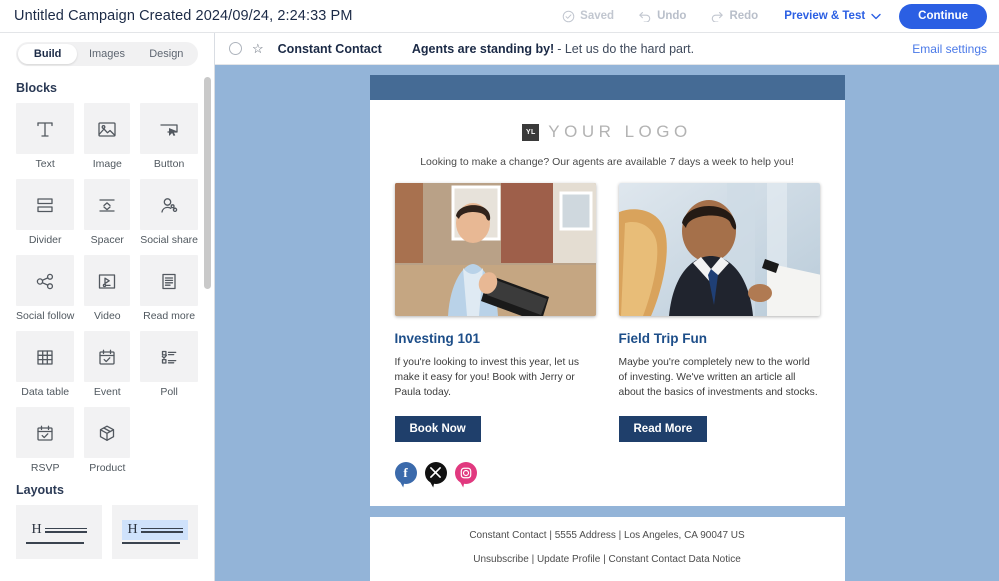  Describe the element at coordinates (607, 87) in the screenshot. I see `email-header-band` at that location.